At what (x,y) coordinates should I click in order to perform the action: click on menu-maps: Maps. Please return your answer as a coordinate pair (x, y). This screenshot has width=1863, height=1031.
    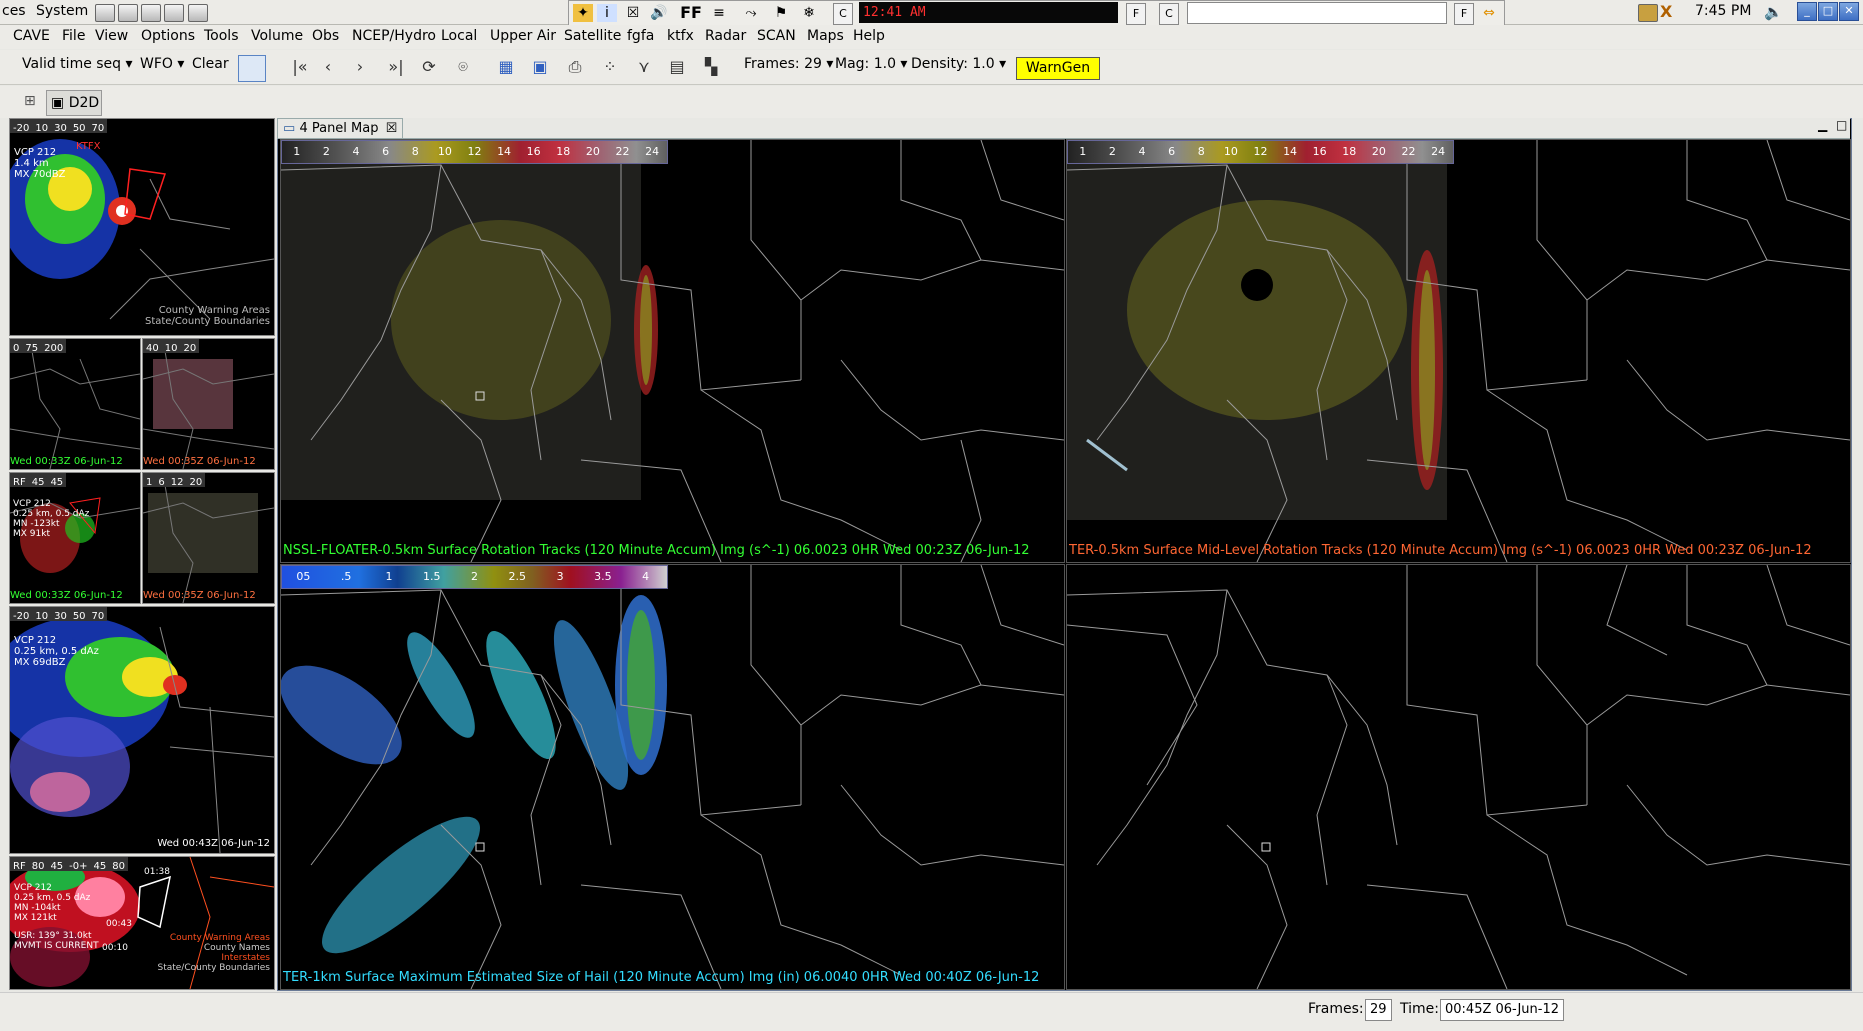
    Looking at the image, I should click on (825, 36).